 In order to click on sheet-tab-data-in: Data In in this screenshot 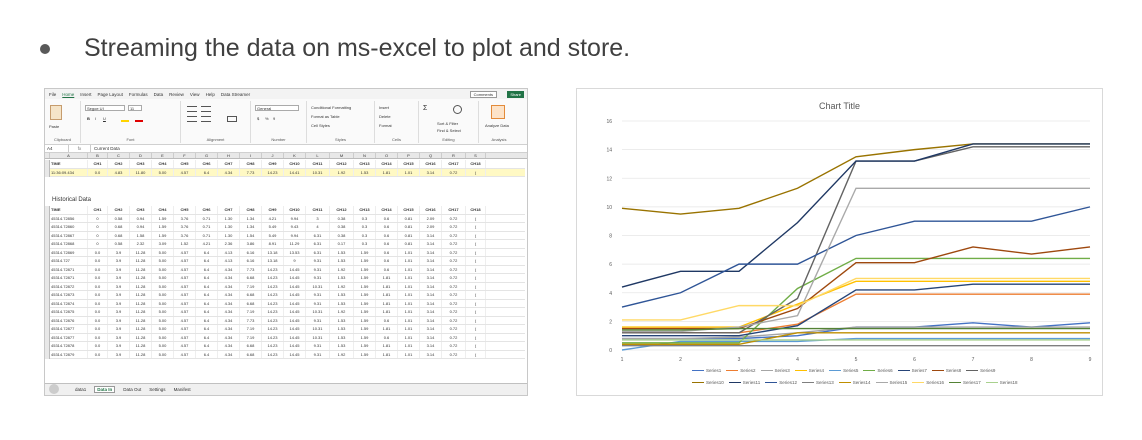, I will do `click(105, 389)`.